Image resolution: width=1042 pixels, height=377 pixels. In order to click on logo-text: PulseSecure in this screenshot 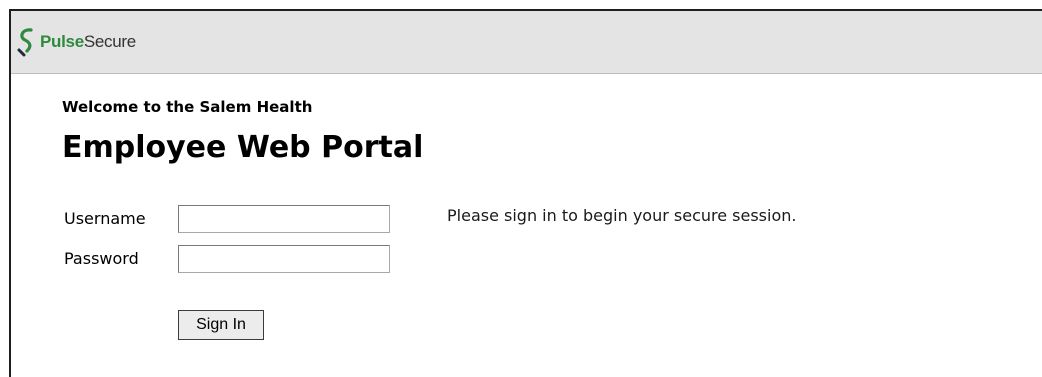, I will do `click(88, 42)`.